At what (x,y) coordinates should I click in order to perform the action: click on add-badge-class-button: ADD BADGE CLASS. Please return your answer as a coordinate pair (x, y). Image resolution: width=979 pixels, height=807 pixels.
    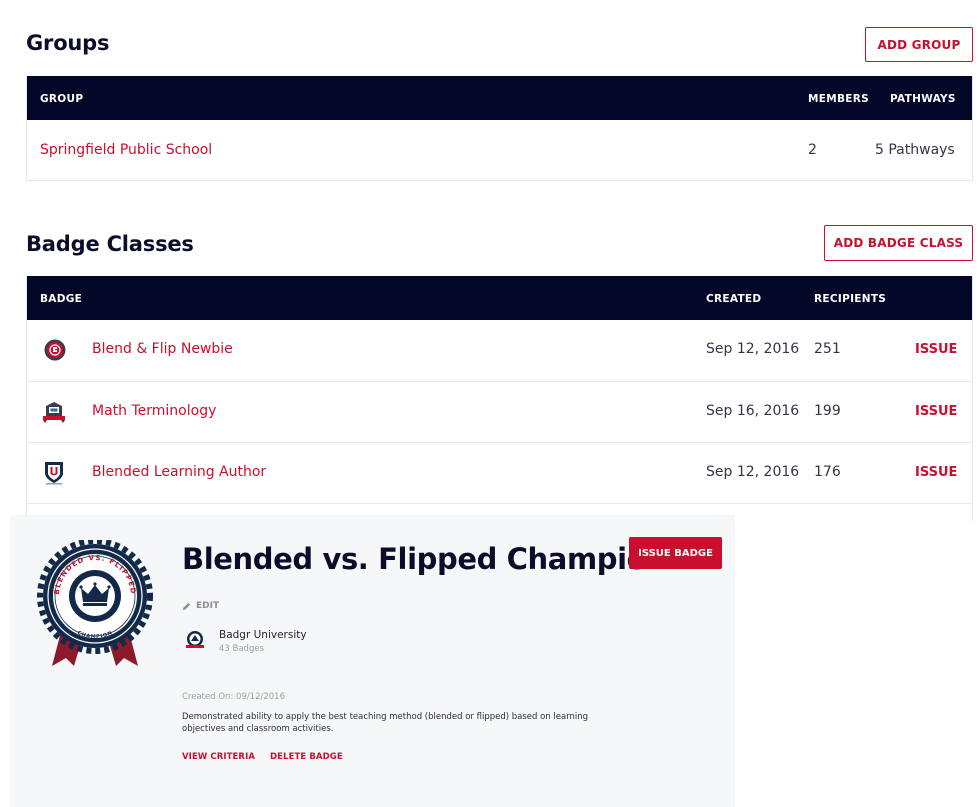
    Looking at the image, I should click on (898, 243).